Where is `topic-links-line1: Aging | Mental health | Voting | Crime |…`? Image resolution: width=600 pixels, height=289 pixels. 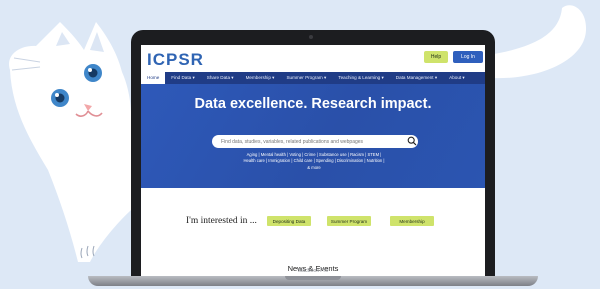
topic-links-line1: Aging | Mental health | Voting | Crime |… is located at coordinates (314, 154).